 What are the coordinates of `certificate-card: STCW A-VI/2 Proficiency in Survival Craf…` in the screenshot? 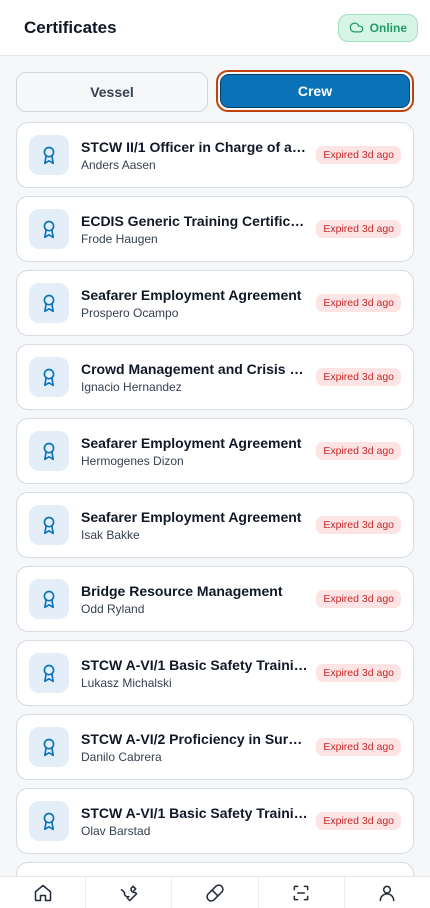 It's located at (215, 747).